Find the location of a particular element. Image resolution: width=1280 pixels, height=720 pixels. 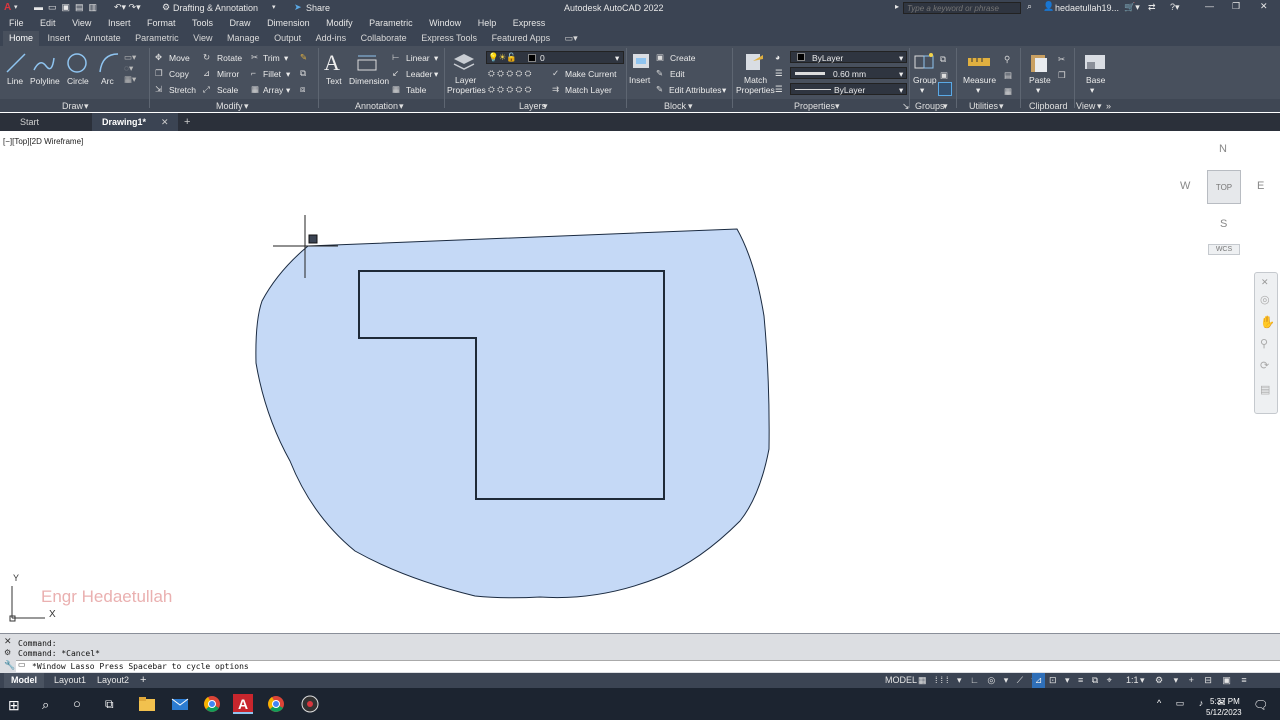

erase-icon: ✎ is located at coordinates (303, 57).